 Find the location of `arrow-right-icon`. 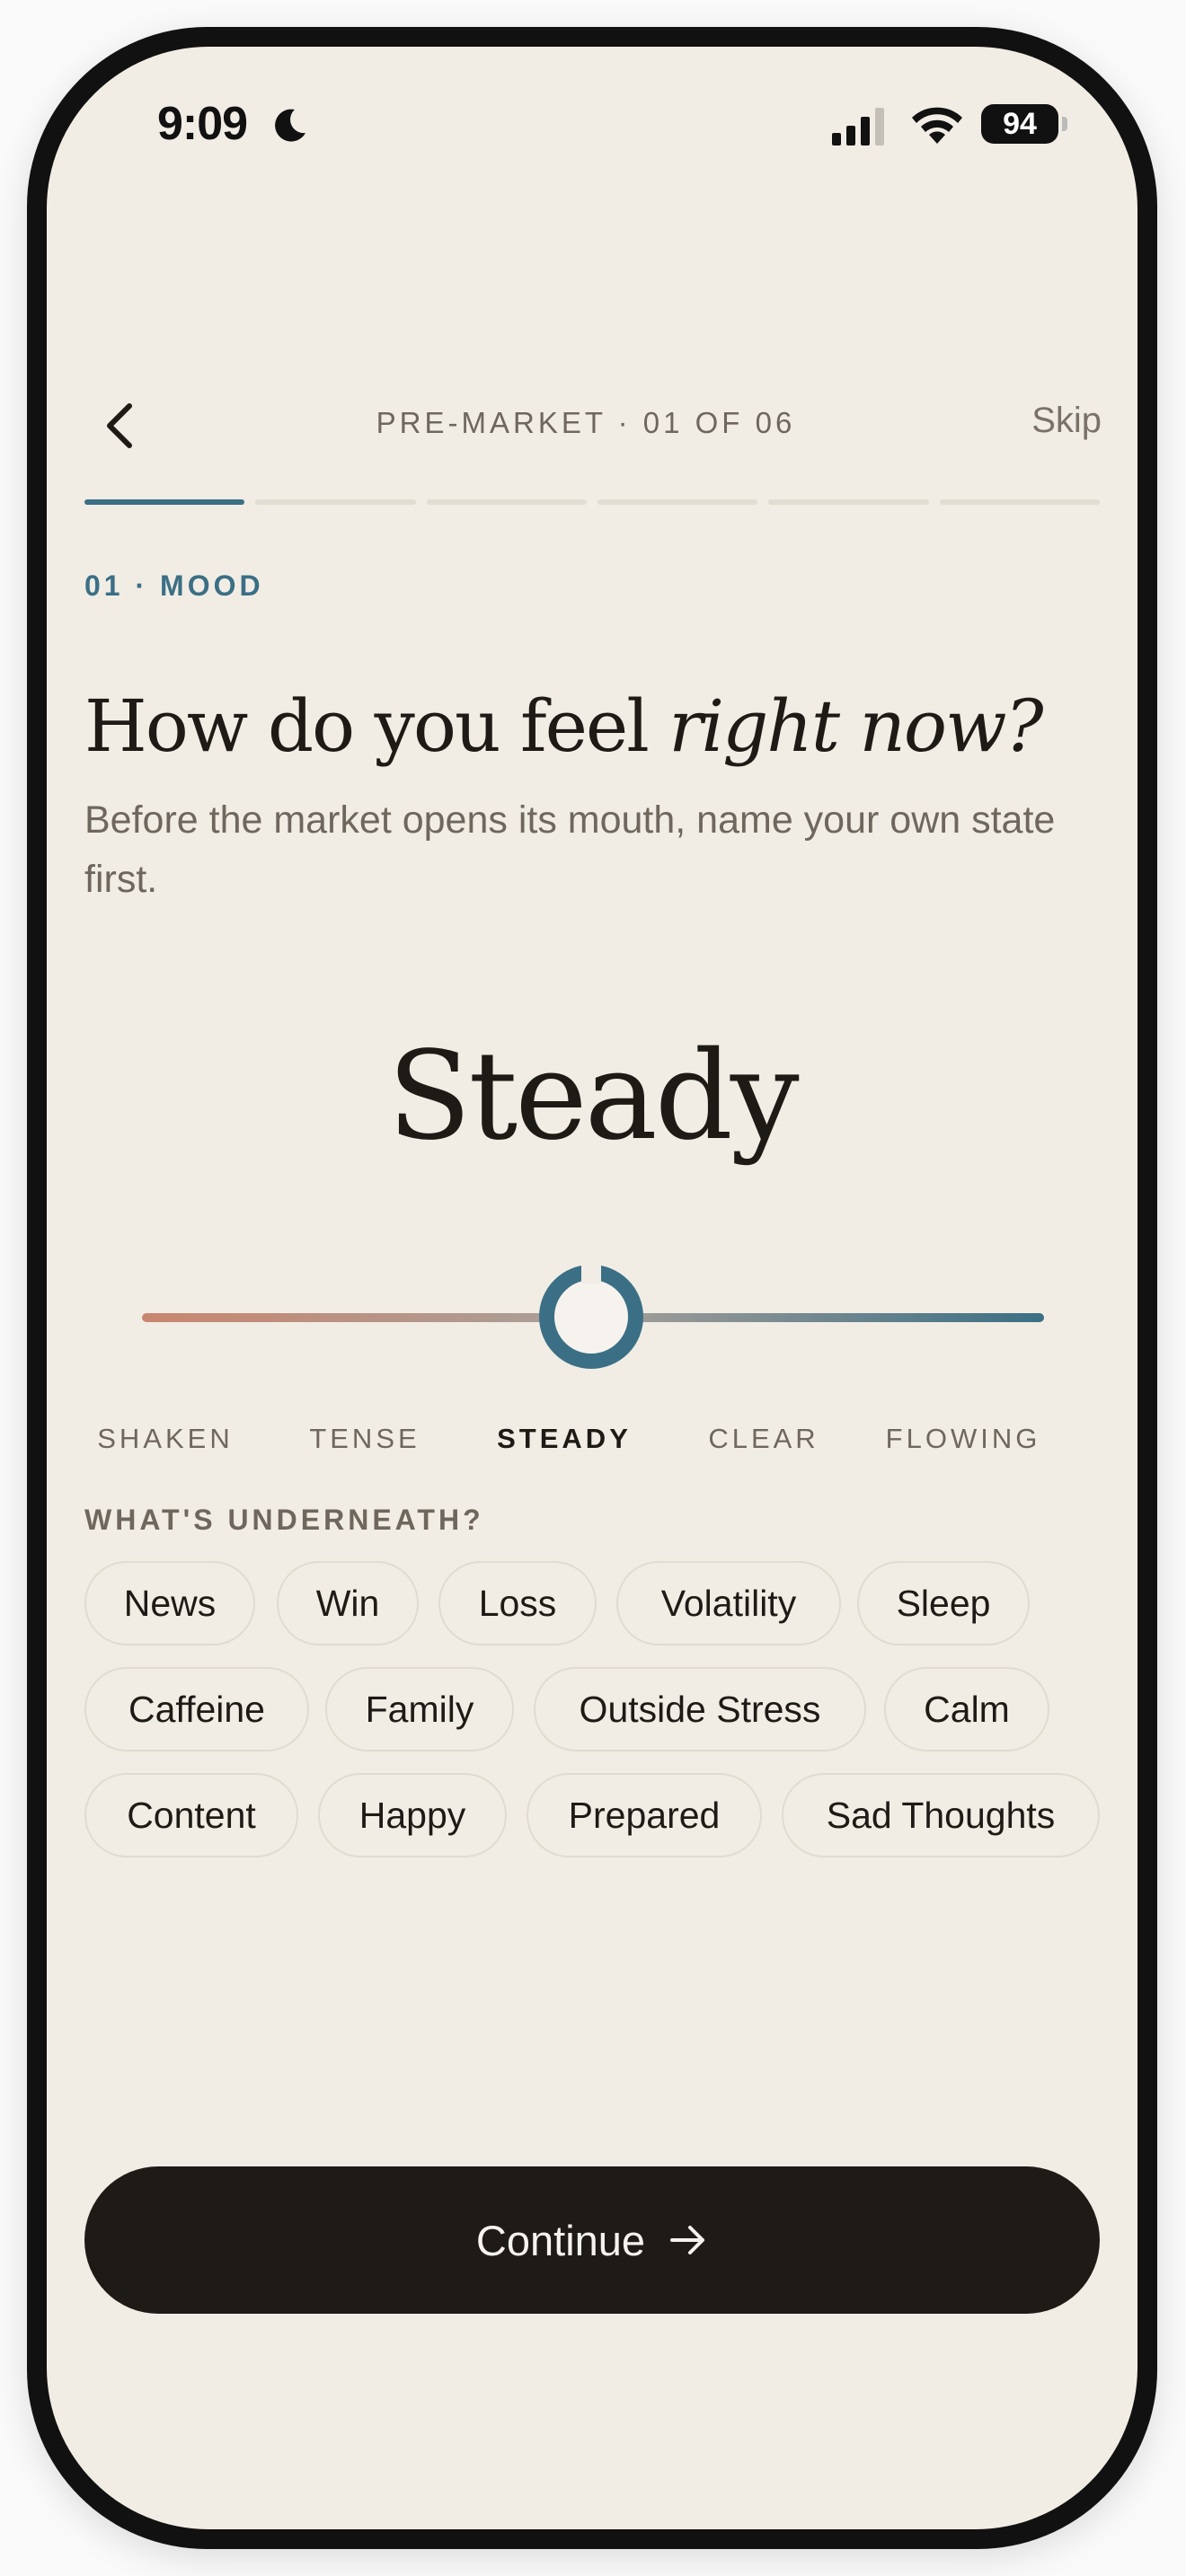

arrow-right-icon is located at coordinates (687, 2240).